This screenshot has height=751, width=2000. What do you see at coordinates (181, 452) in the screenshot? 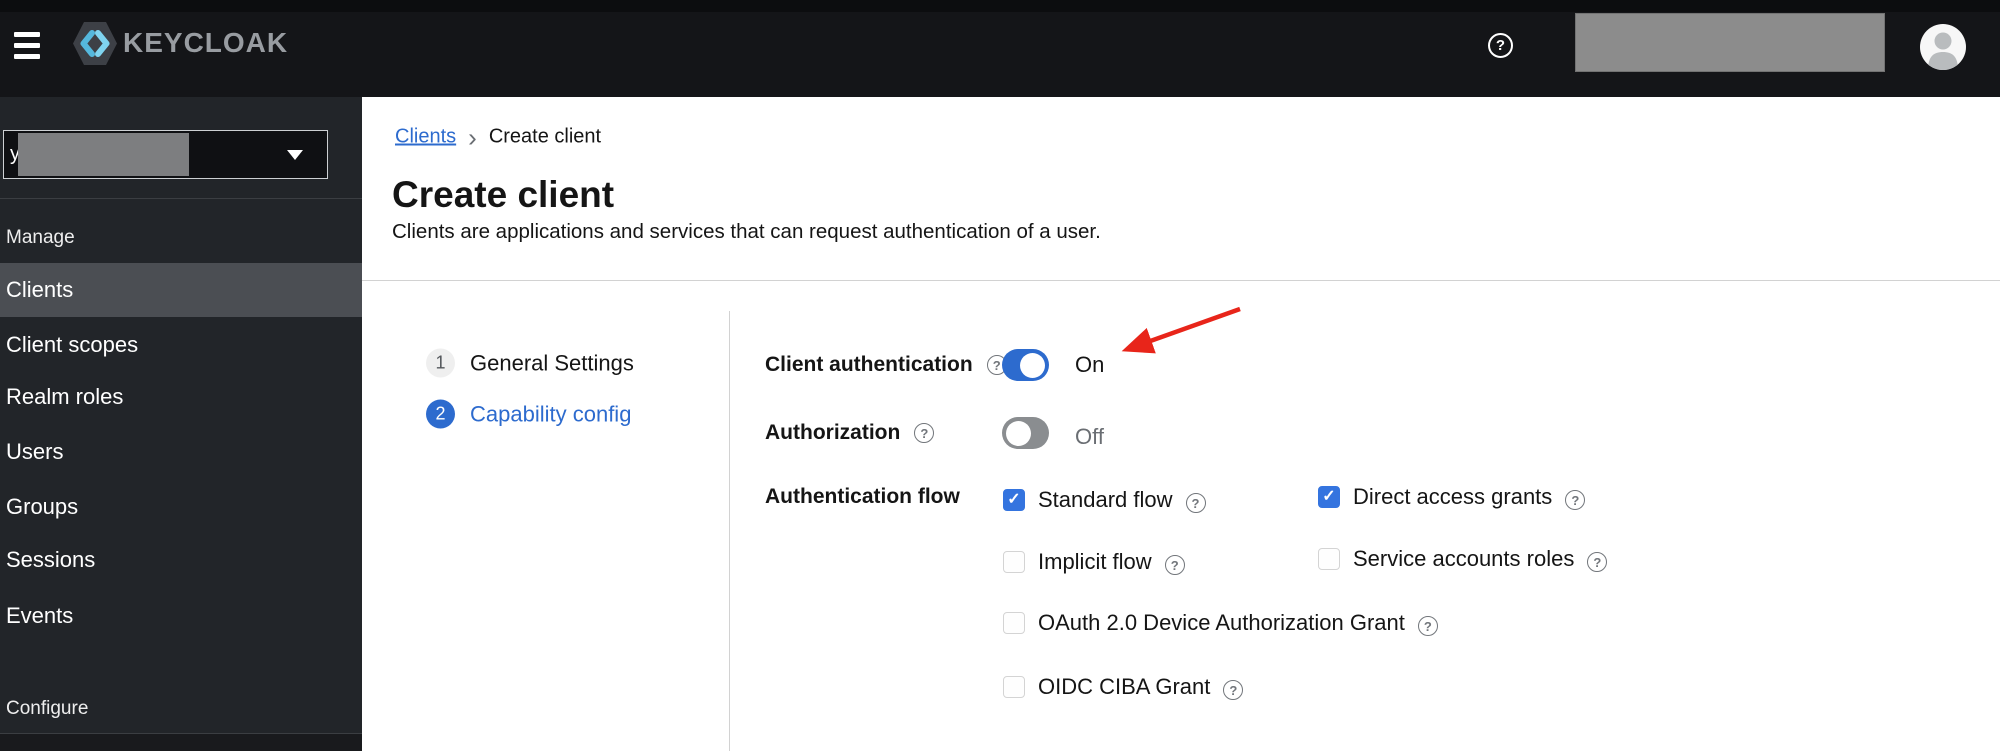
I see `sidebar-item-users: Users` at bounding box center [181, 452].